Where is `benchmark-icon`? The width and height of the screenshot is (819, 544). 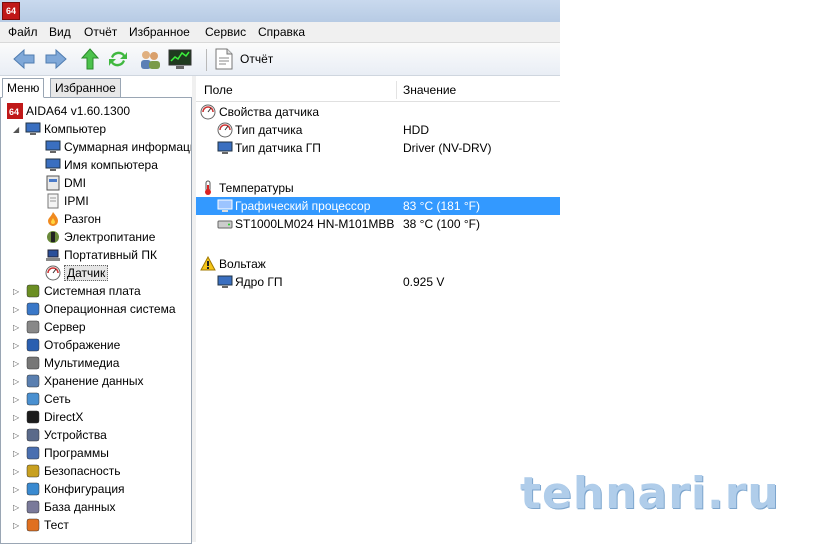
benchmark-icon is located at coordinates (33, 525).